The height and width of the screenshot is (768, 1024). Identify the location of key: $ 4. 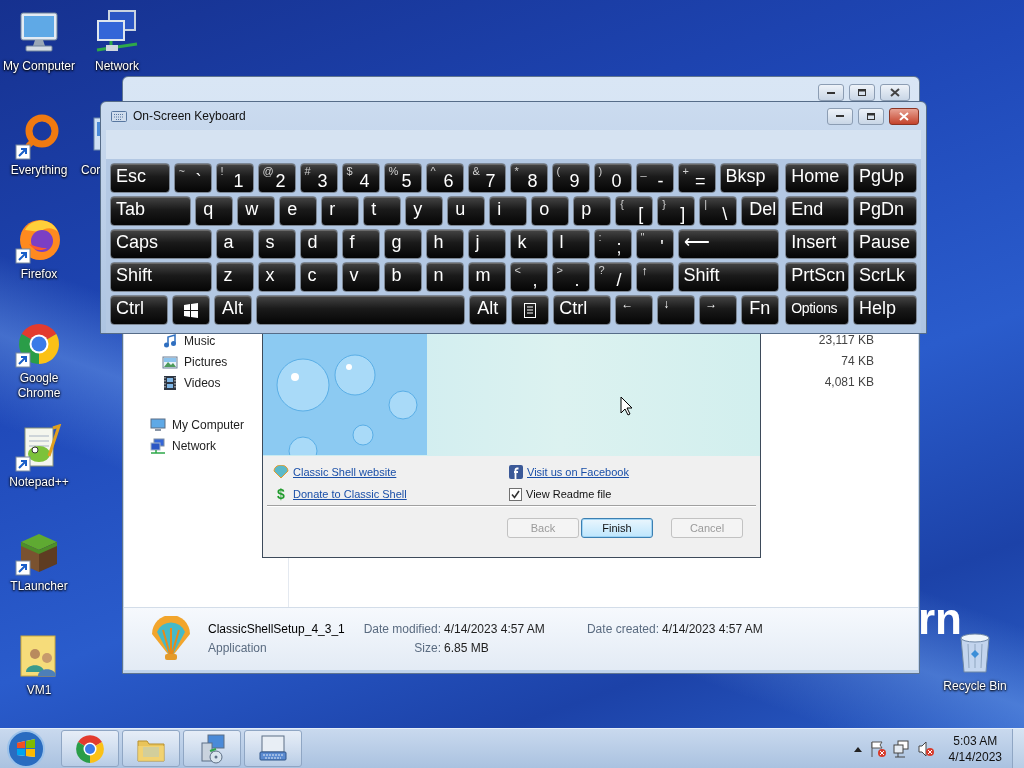
(360, 178).